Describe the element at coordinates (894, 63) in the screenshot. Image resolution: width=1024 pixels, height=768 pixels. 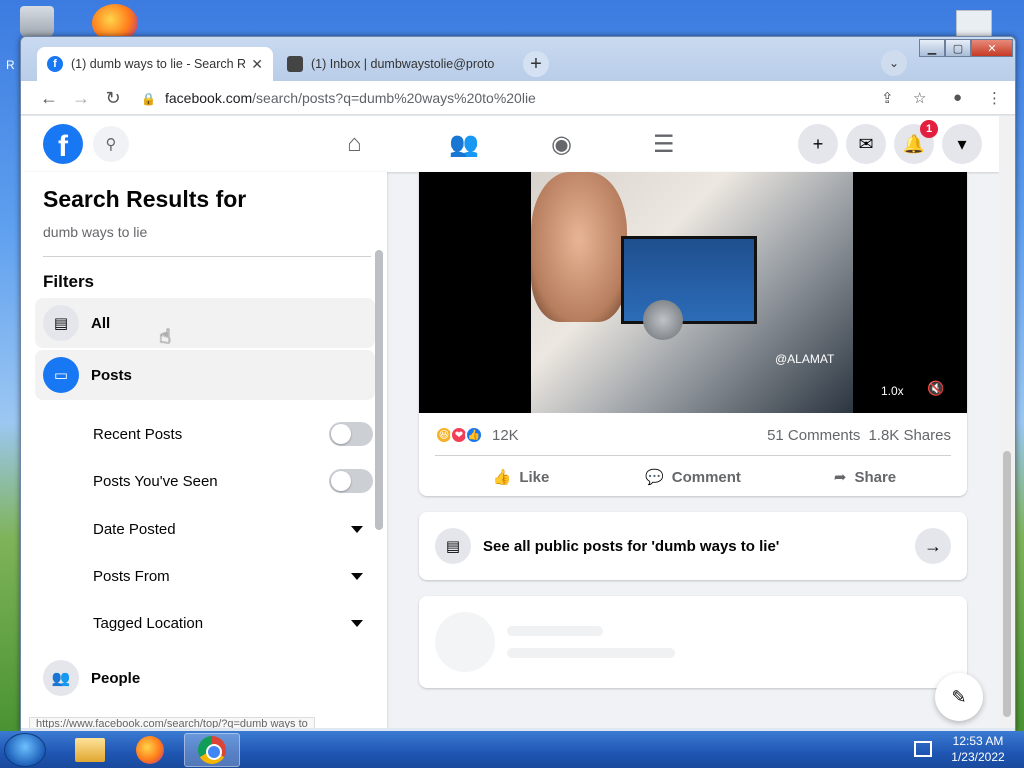
I see `tab-search-icon: ⌄` at that location.